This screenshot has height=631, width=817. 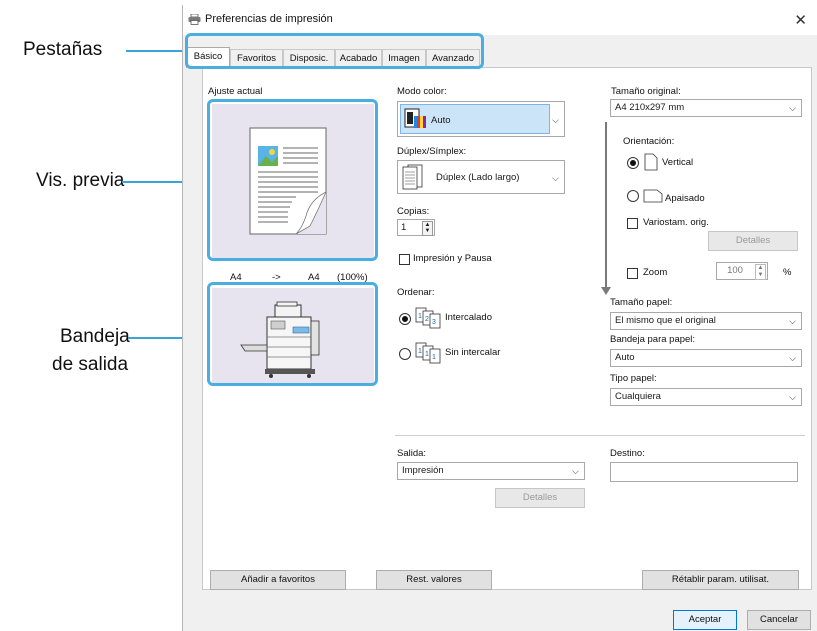 I want to click on mixed-sizes-label: Variostam. orig., so click(x=676, y=222).